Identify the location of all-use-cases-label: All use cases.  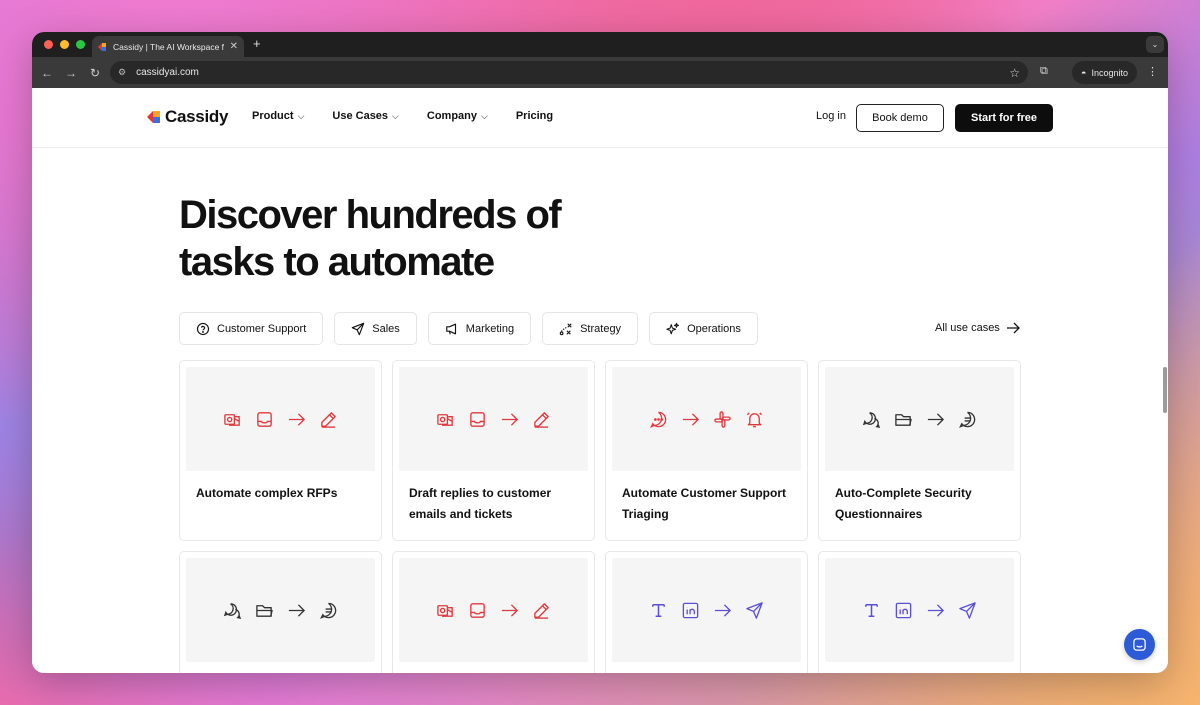
(967, 328).